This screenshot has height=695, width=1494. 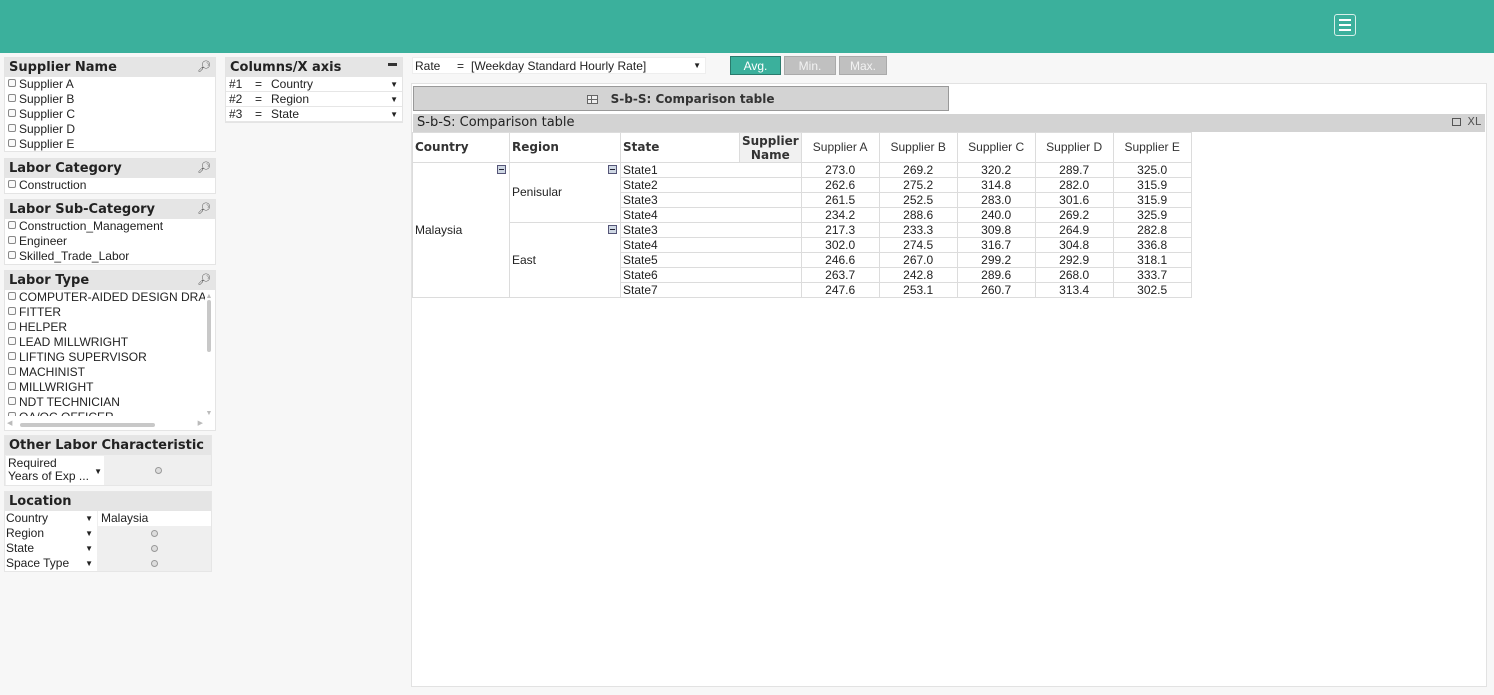 I want to click on scroll-down-arrow-icon: ▼, so click(x=209, y=413).